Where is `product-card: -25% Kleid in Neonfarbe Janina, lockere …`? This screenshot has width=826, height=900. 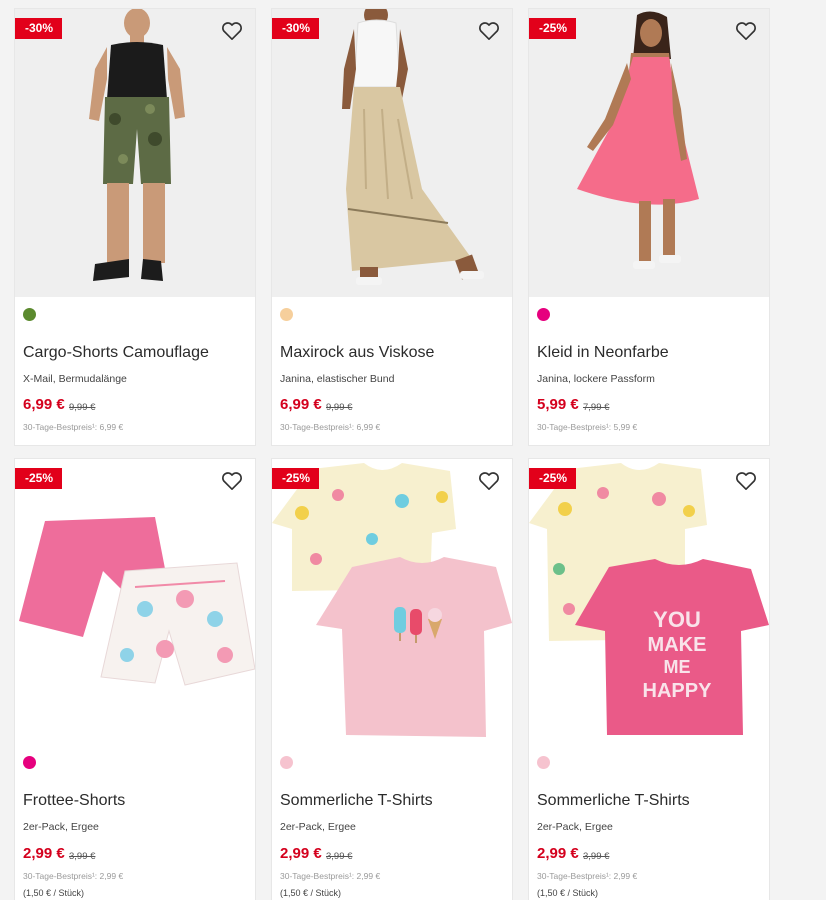
product-card: -25% Kleid in Neonfarbe Janina, lockere … is located at coordinates (649, 227).